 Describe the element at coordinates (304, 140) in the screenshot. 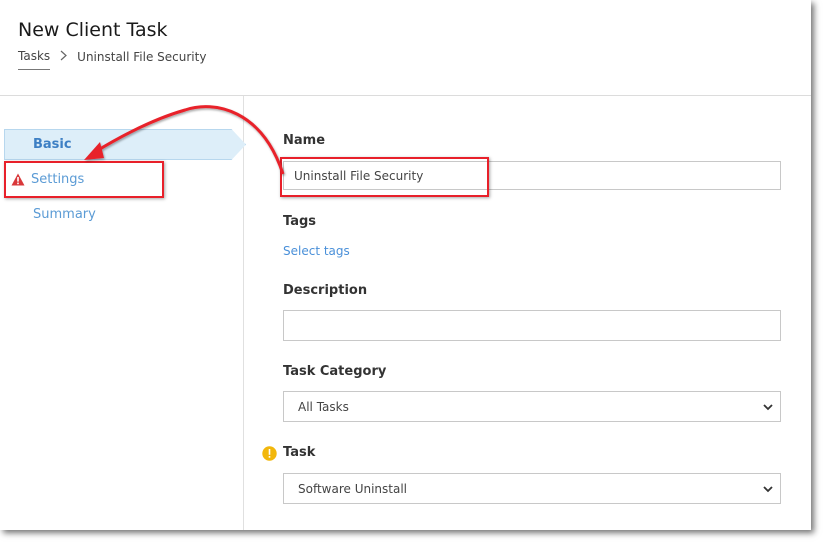

I see `name-label: Name` at that location.